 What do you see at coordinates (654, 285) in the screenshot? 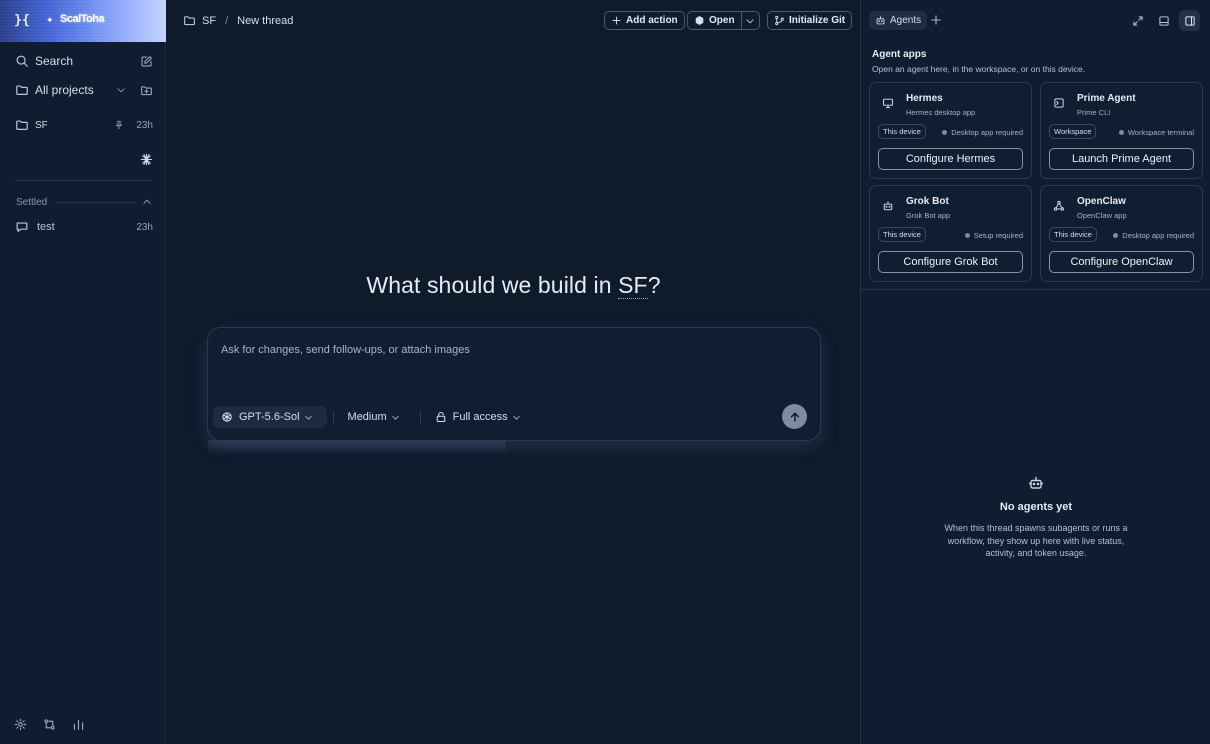
I see `hero-suffix: ?` at bounding box center [654, 285].